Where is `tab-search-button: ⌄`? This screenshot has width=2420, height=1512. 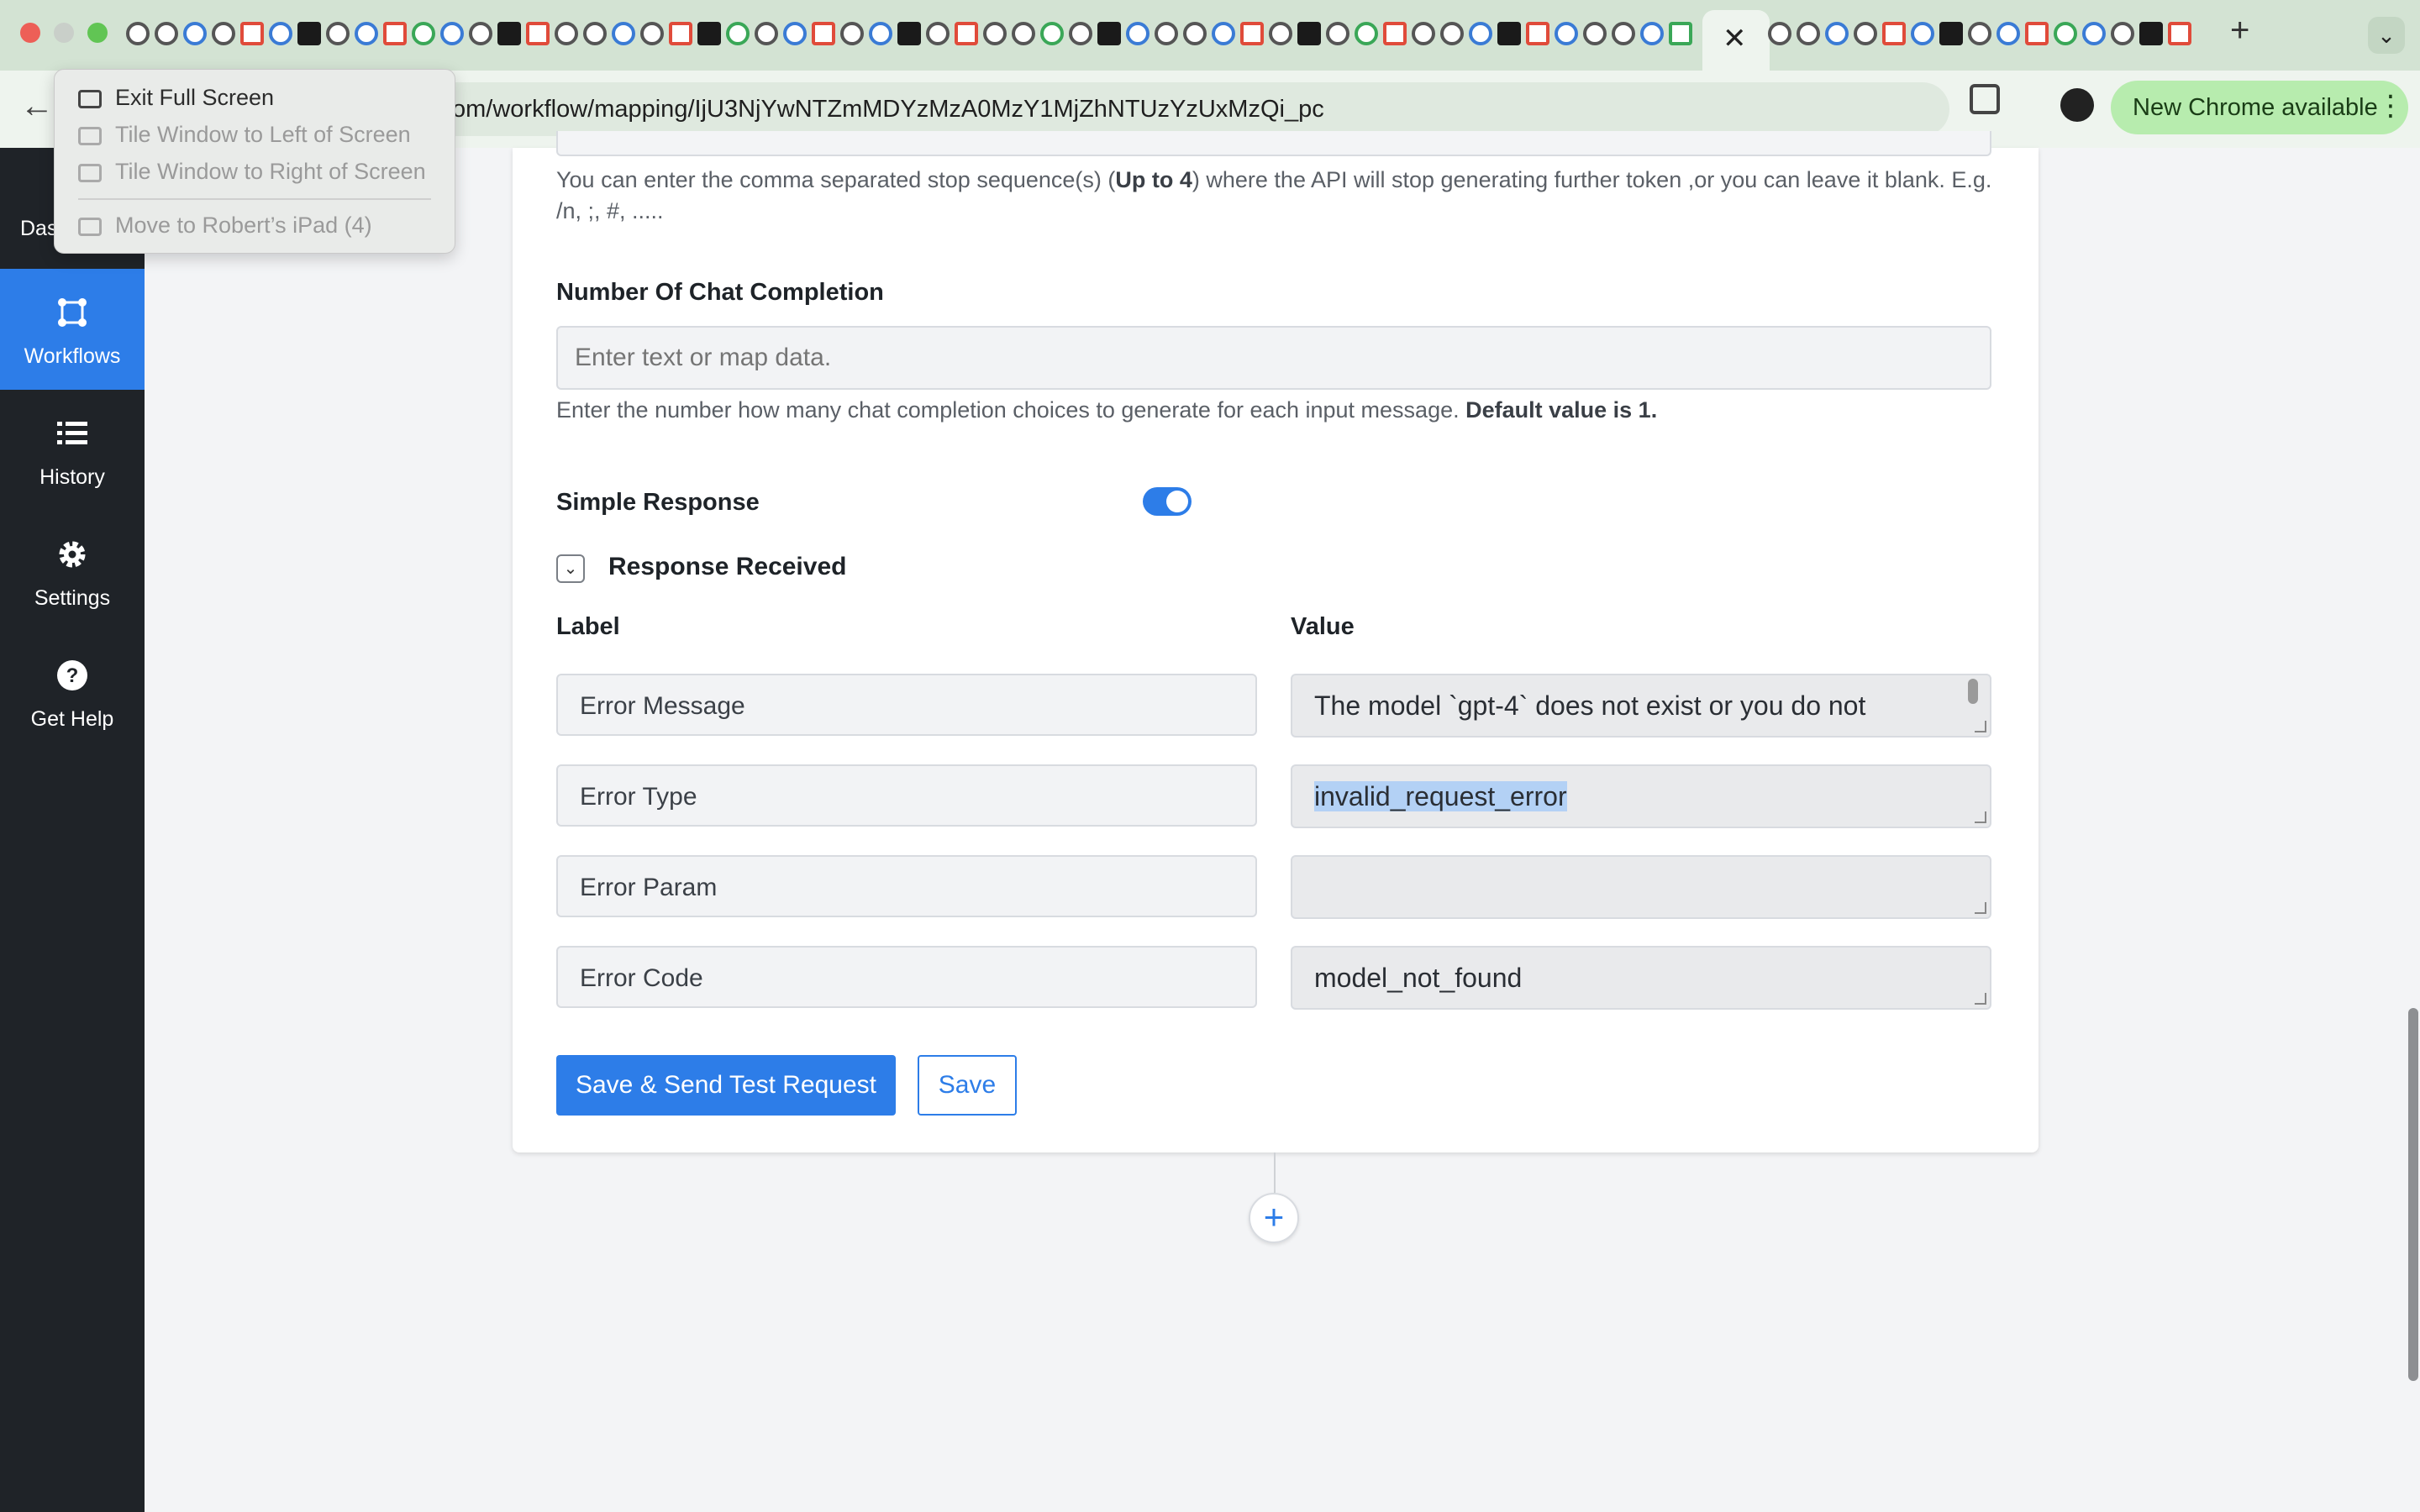 tab-search-button: ⌄ is located at coordinates (2387, 35).